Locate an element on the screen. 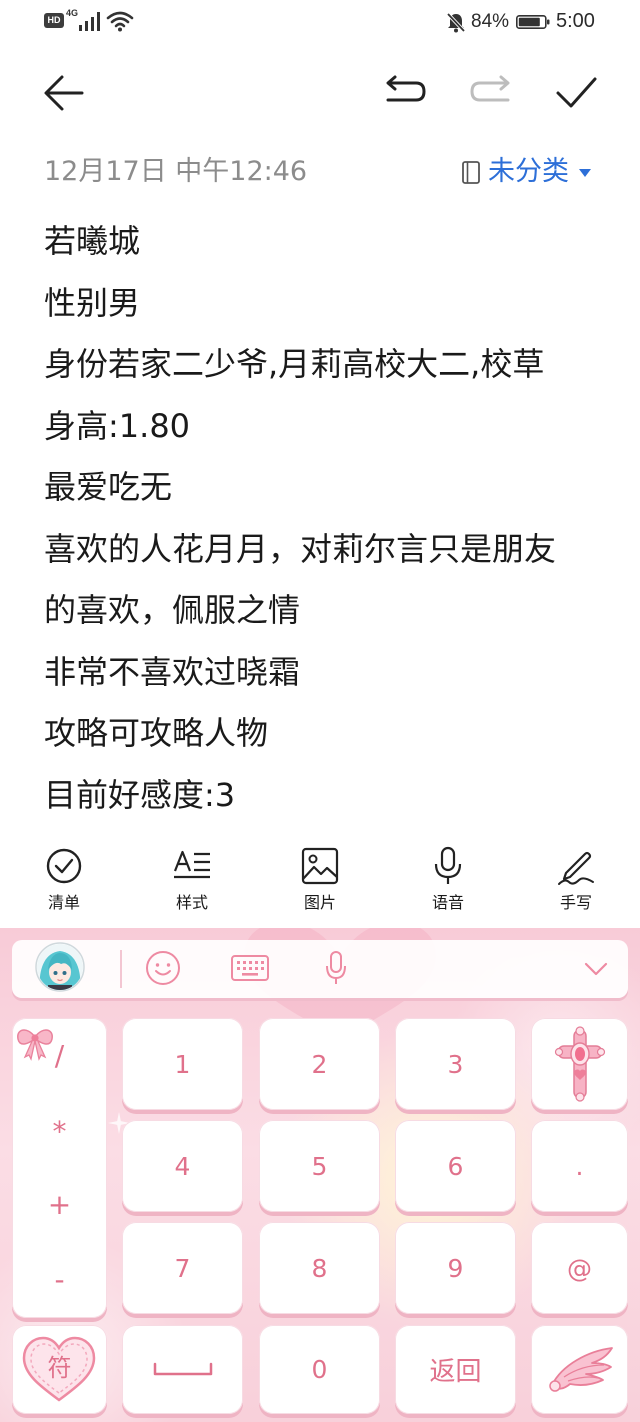  space-bar-icon is located at coordinates (183, 1370).